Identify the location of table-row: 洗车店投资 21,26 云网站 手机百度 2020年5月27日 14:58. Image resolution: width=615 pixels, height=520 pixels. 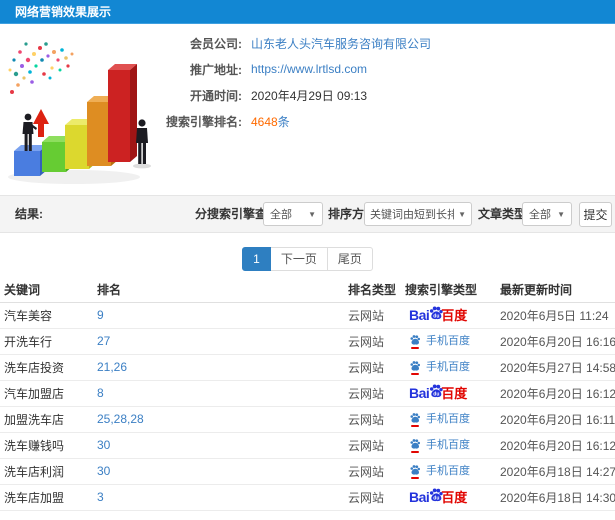
(307, 367).